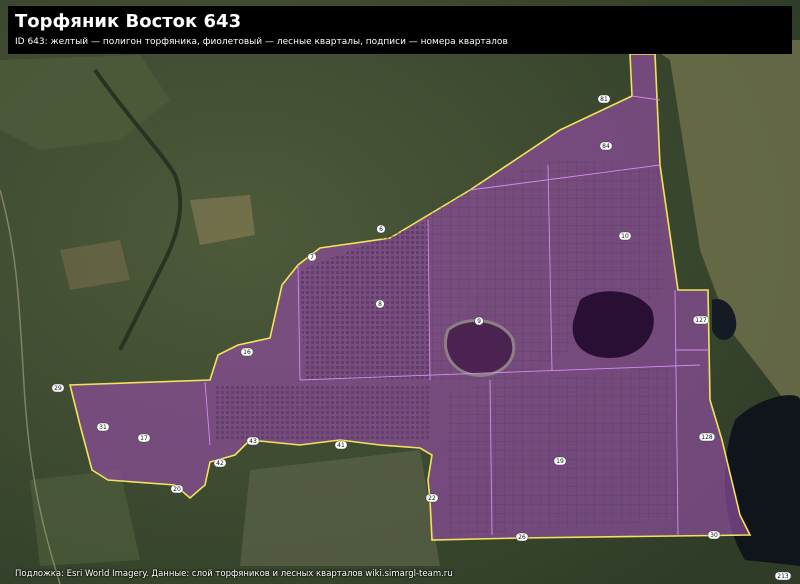 Image resolution: width=800 pixels, height=584 pixels. What do you see at coordinates (480, 348) in the screenshot?
I see `peat-lake-center` at bounding box center [480, 348].